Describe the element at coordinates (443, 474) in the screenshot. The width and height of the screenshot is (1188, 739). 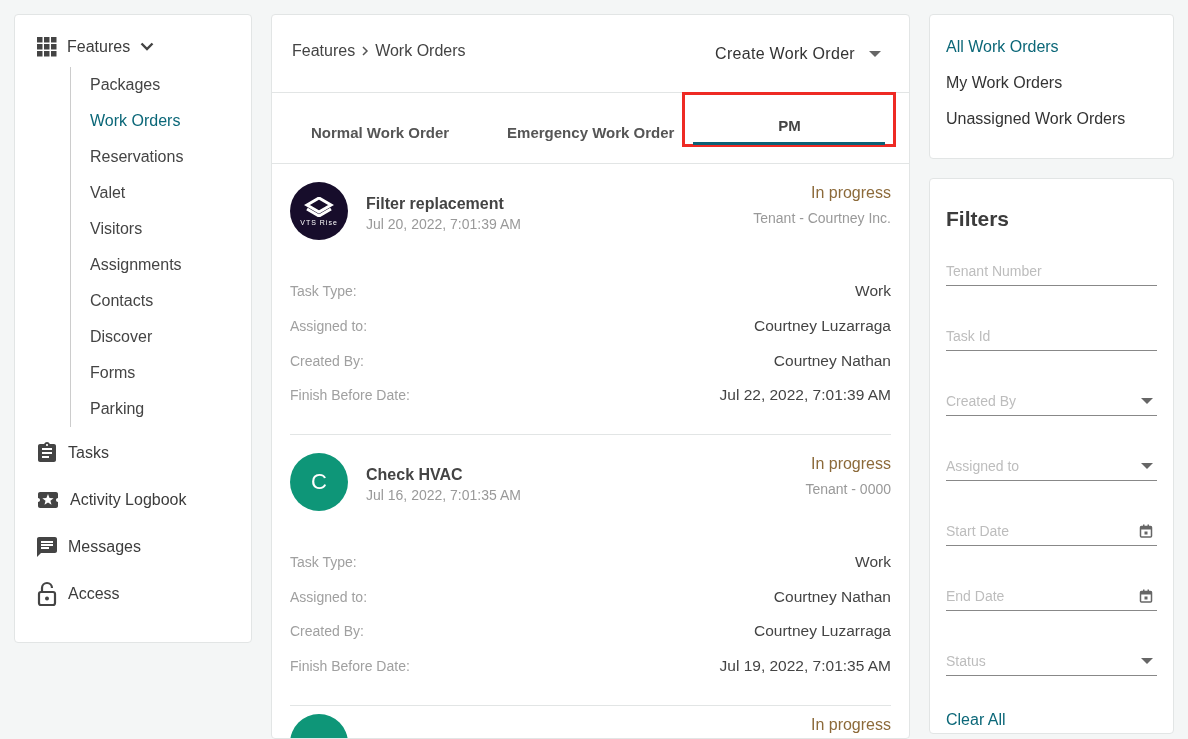
I see `work-order-title: Check HVAC` at that location.